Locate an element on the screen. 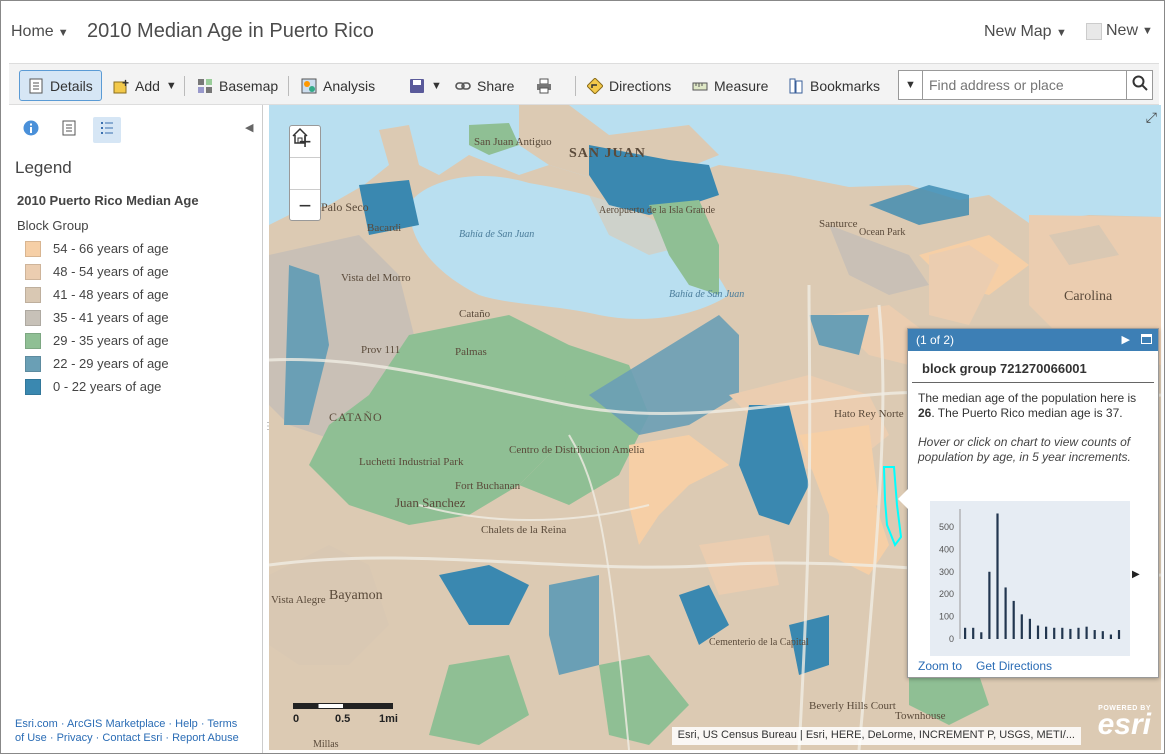 Image resolution: width=1165 pixels, height=754 pixels. avatar is located at coordinates (1094, 31).